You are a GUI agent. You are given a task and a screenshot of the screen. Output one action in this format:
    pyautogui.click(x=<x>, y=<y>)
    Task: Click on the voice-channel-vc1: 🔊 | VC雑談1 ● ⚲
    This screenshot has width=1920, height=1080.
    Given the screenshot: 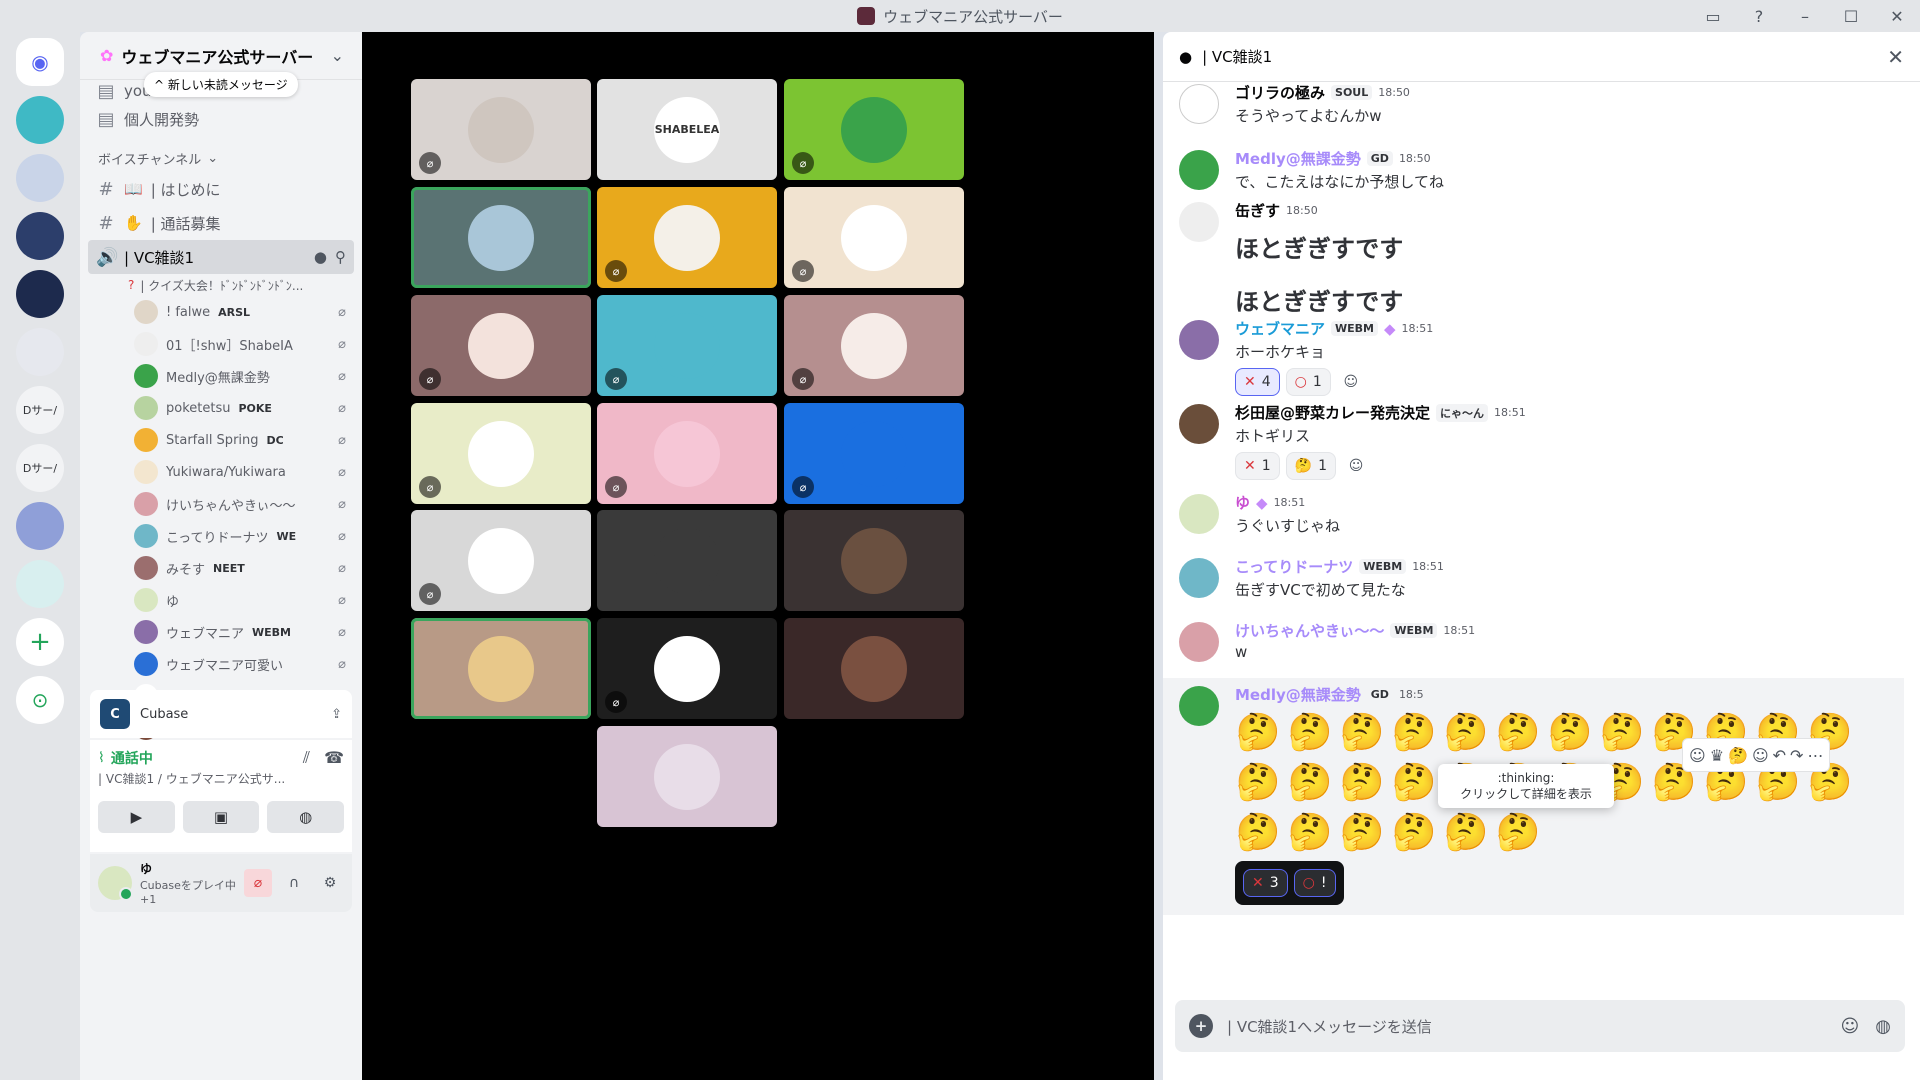 What is the action you would take?
    pyautogui.click(x=221, y=257)
    